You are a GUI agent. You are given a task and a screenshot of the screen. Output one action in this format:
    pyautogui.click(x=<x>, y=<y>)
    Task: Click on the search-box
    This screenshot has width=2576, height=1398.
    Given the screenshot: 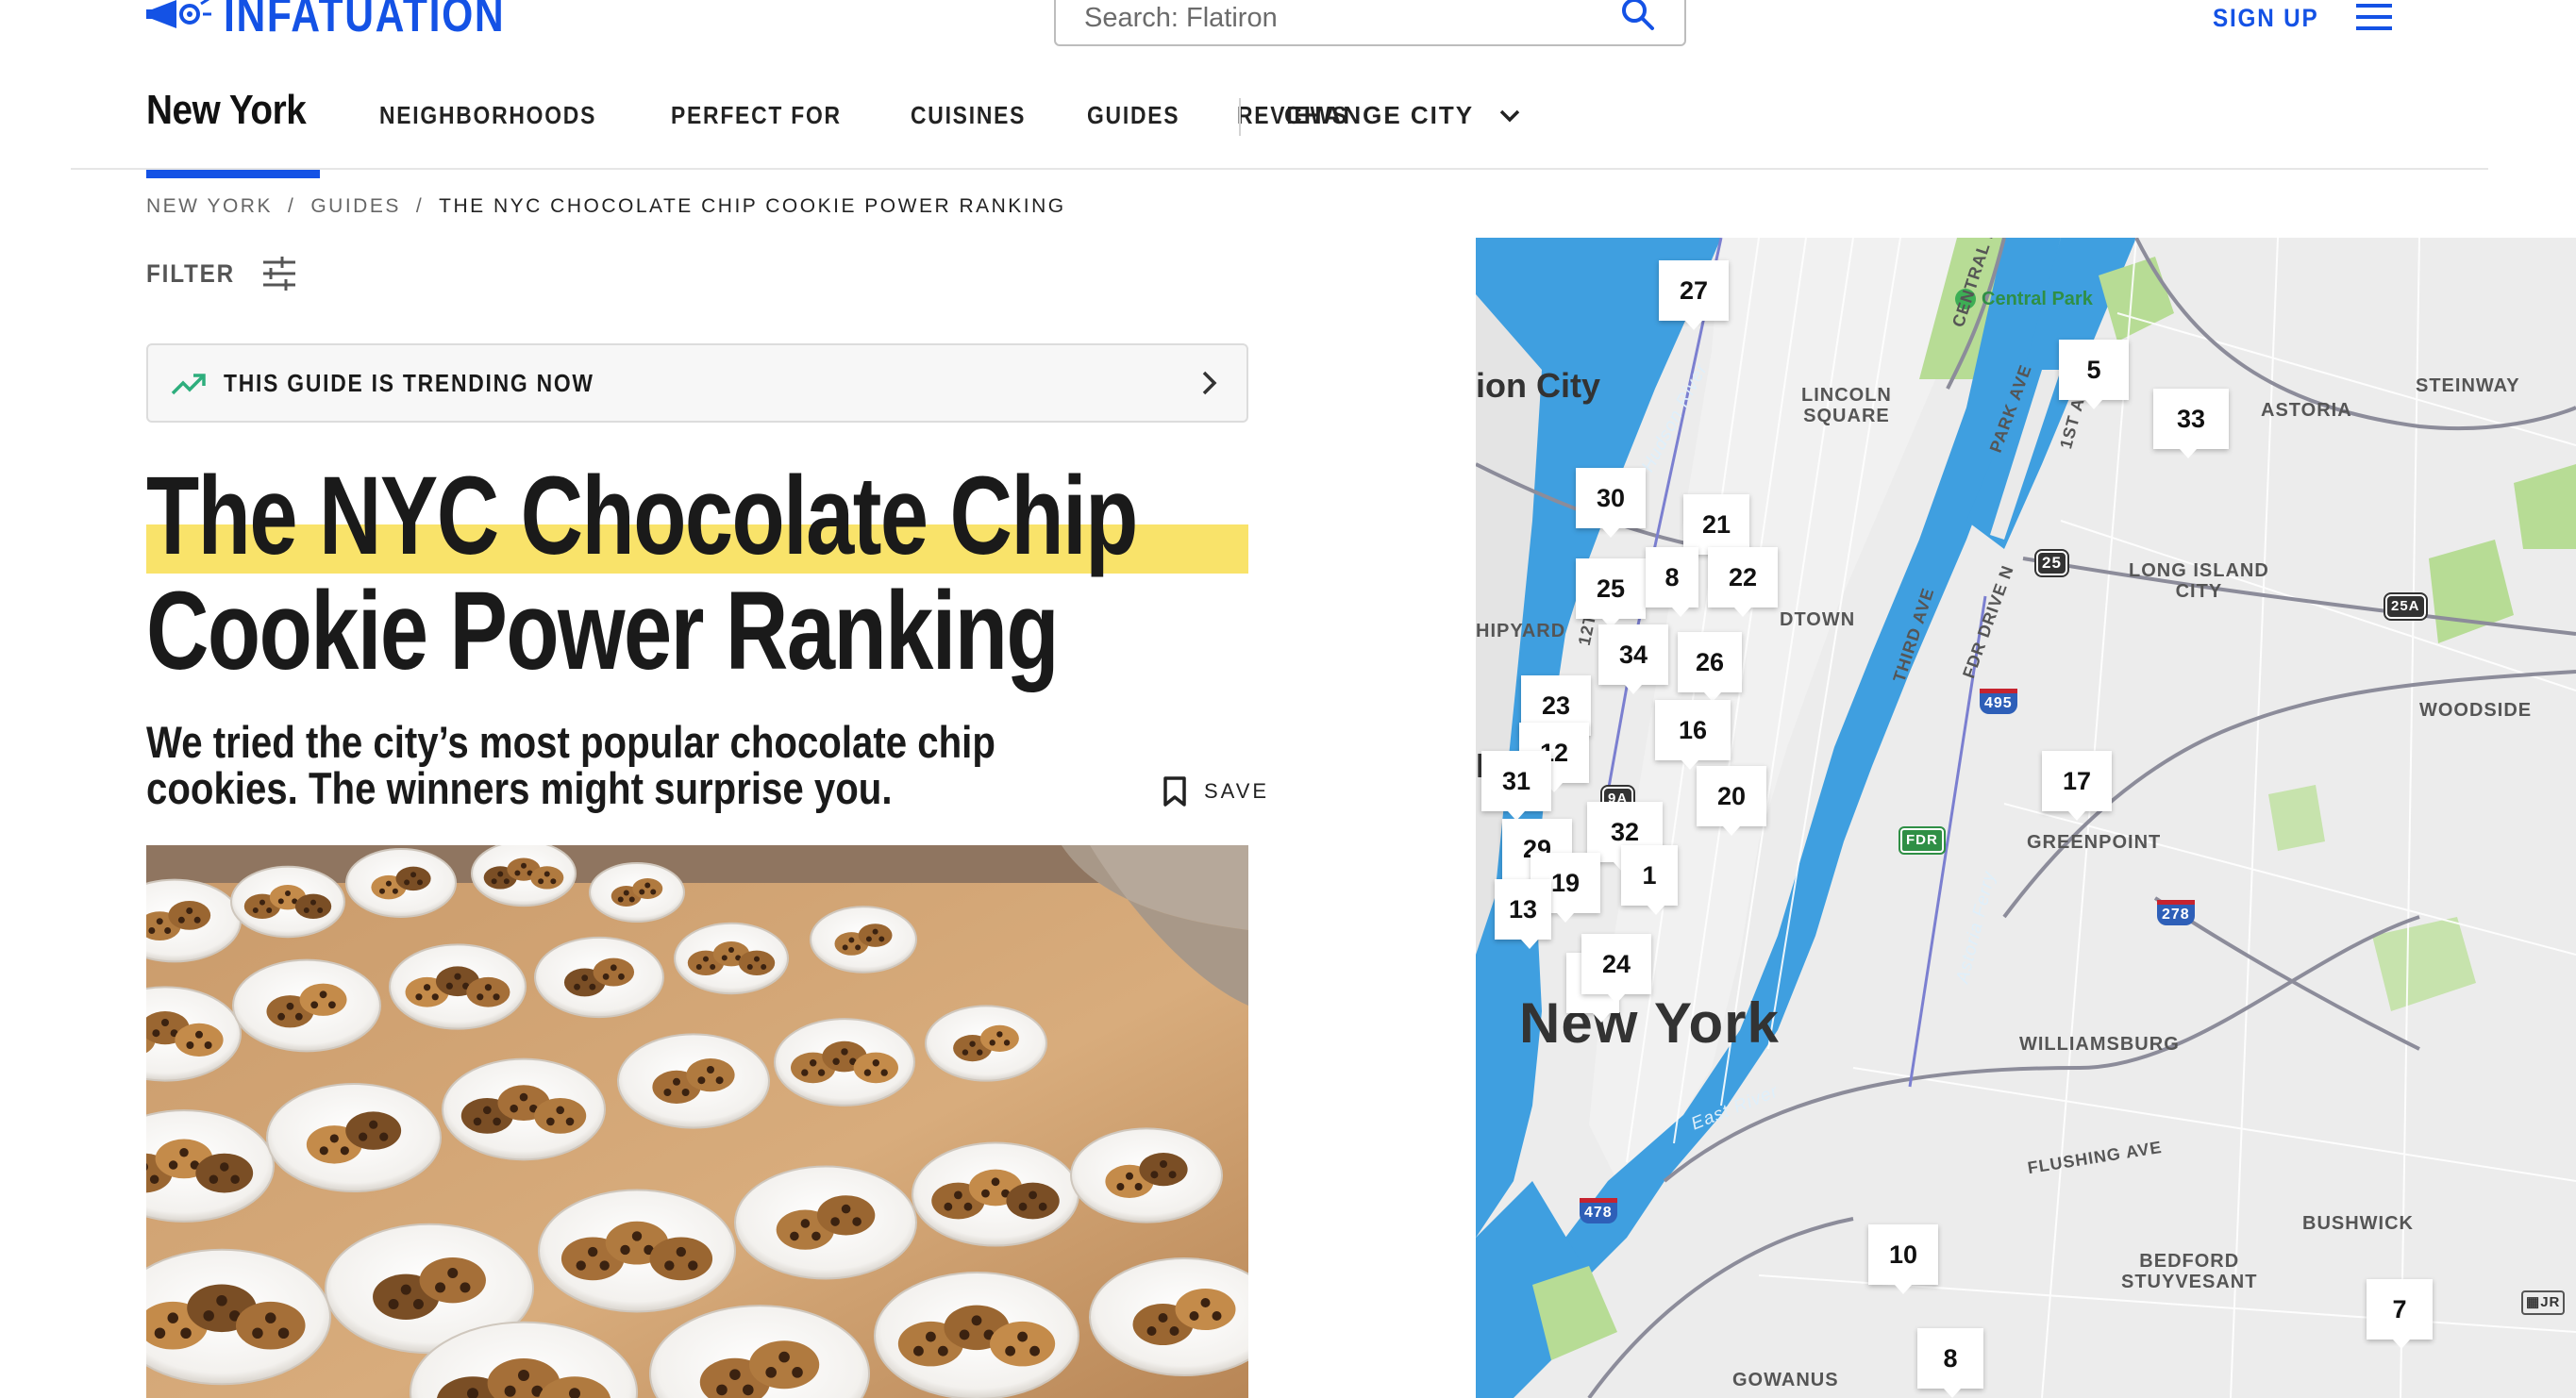 What is the action you would take?
    pyautogui.click(x=1370, y=23)
    